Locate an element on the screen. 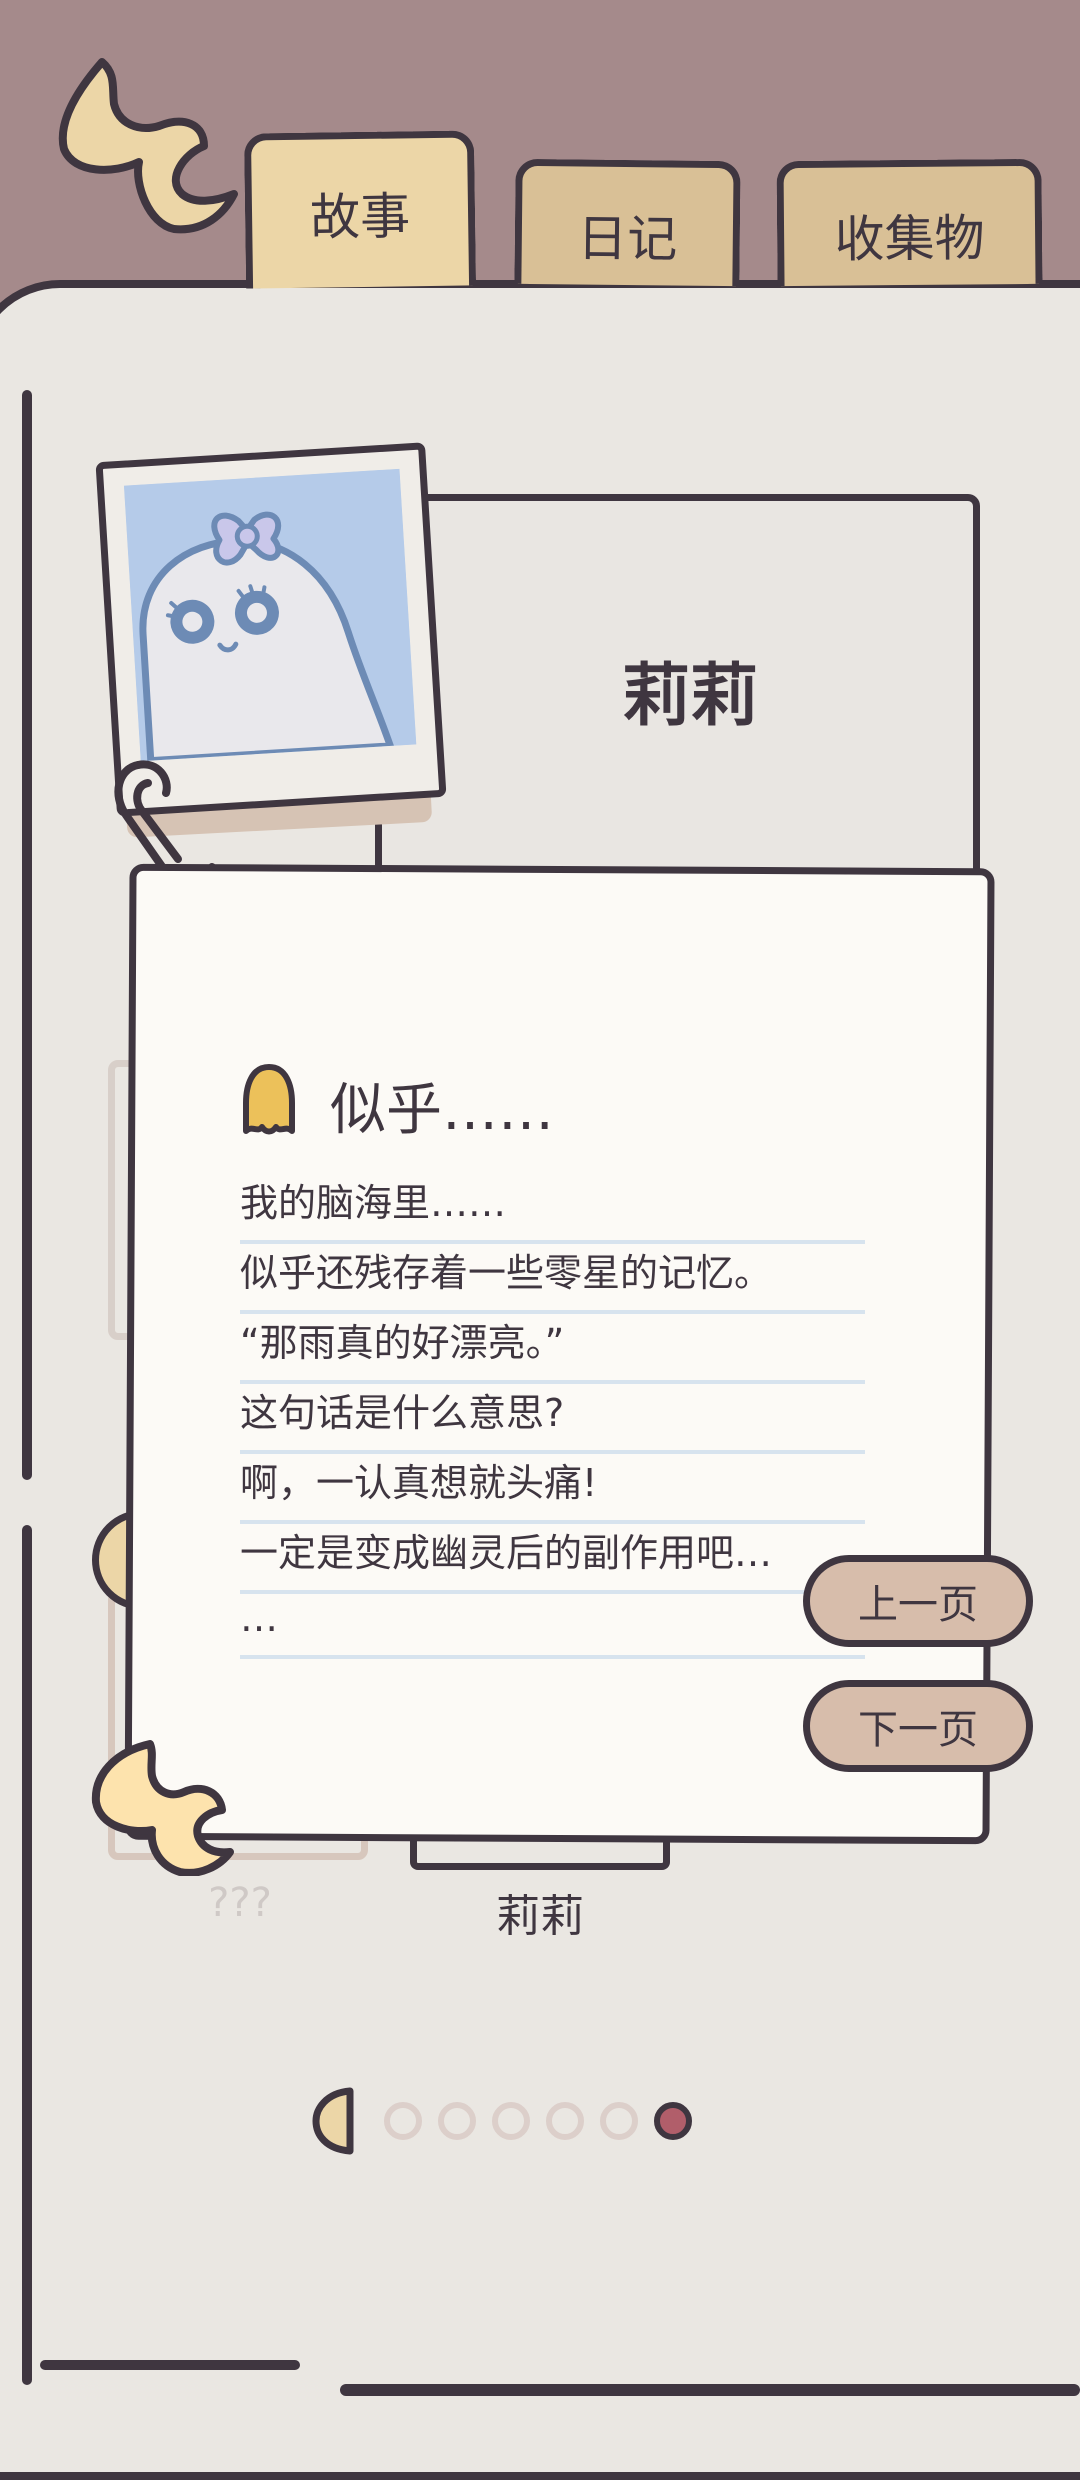  back-button is located at coordinates (149, 144).